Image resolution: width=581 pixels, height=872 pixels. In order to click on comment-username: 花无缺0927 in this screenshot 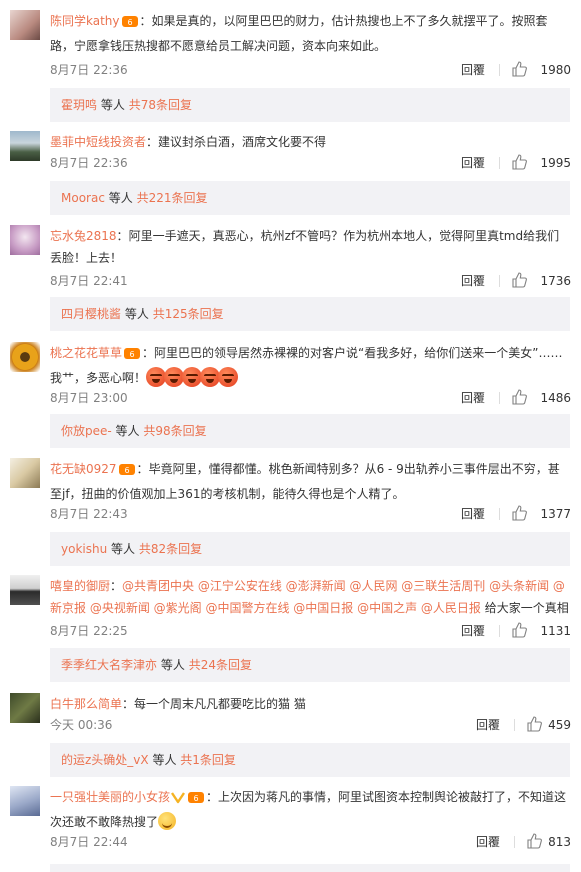, I will do `click(83, 469)`.